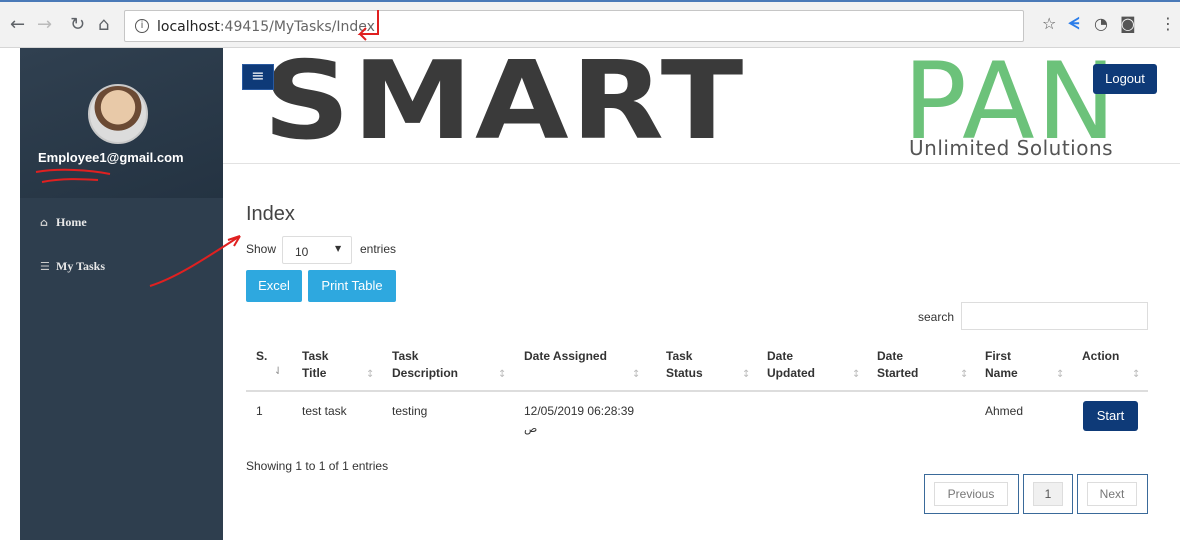 This screenshot has width=1180, height=540. I want to click on list-icon: ☰, so click(45, 266).